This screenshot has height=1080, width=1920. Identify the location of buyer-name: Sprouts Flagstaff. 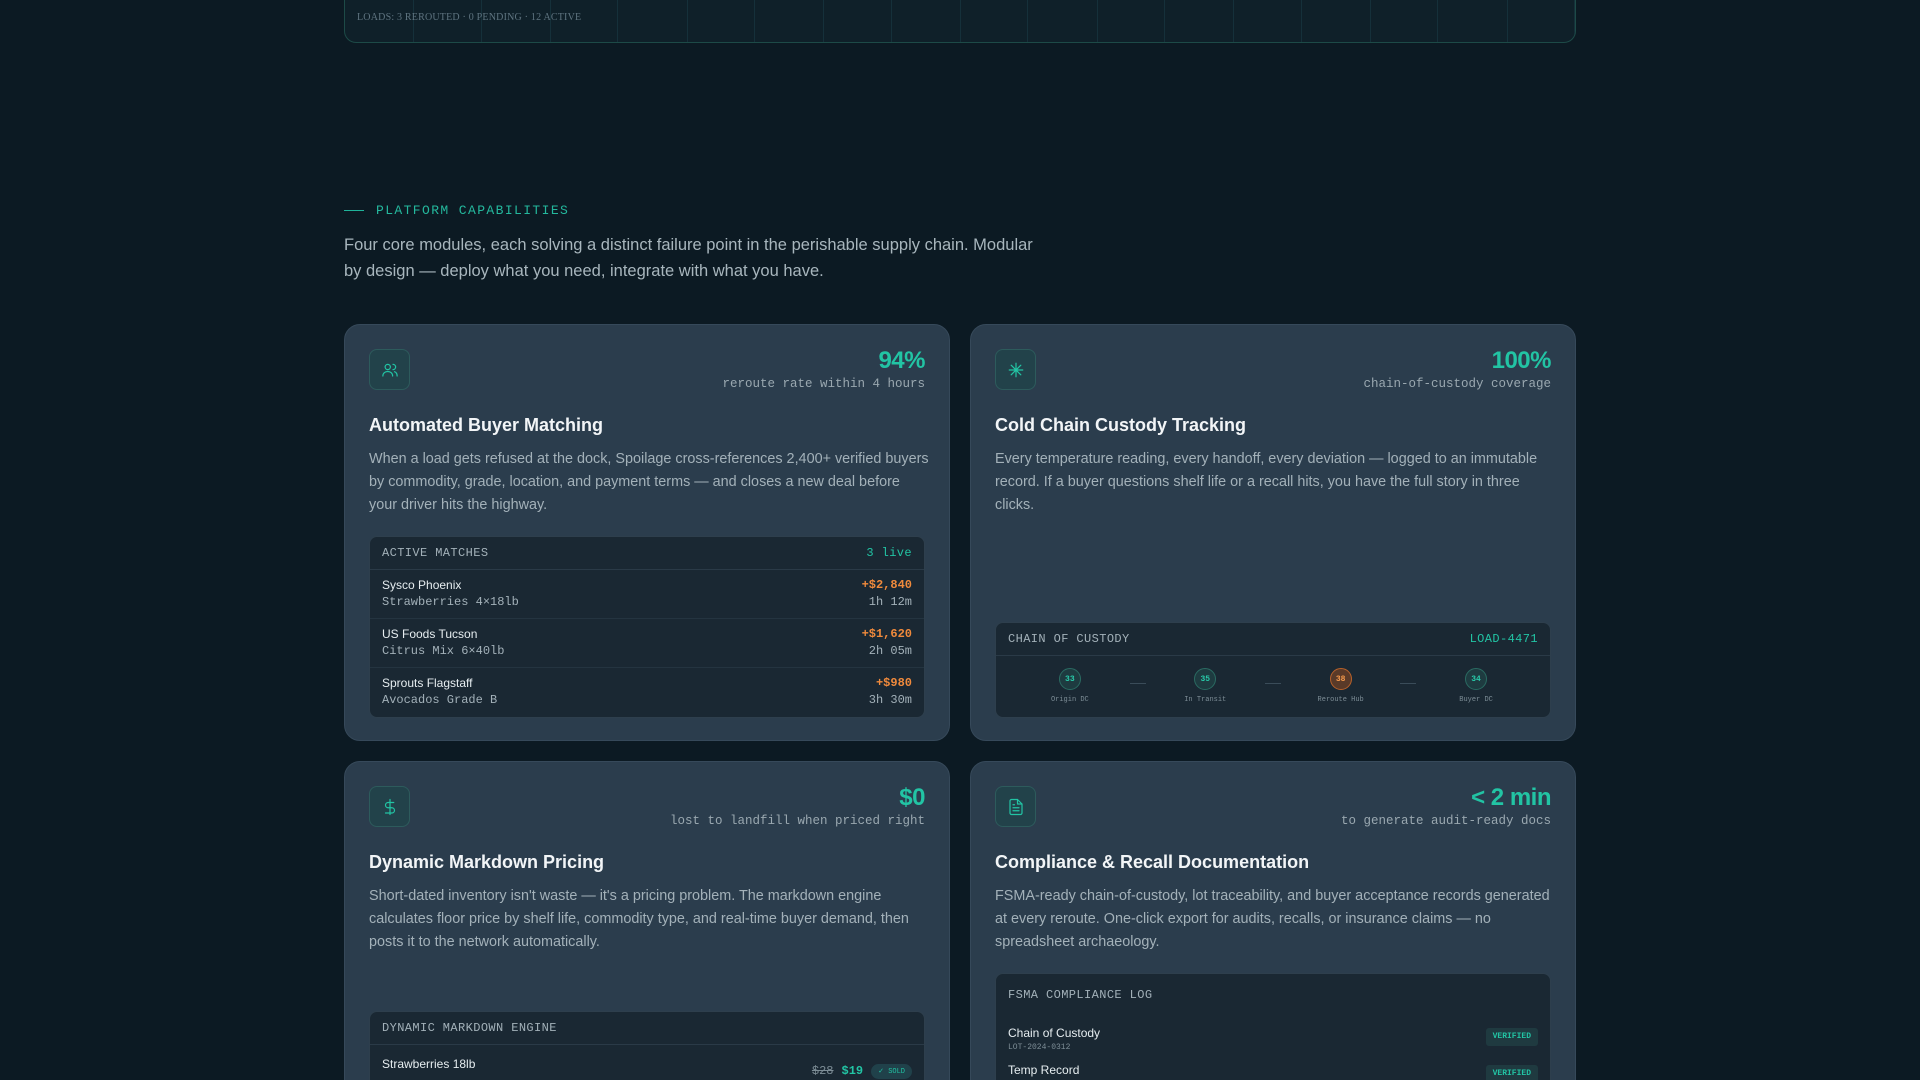
(427, 683).